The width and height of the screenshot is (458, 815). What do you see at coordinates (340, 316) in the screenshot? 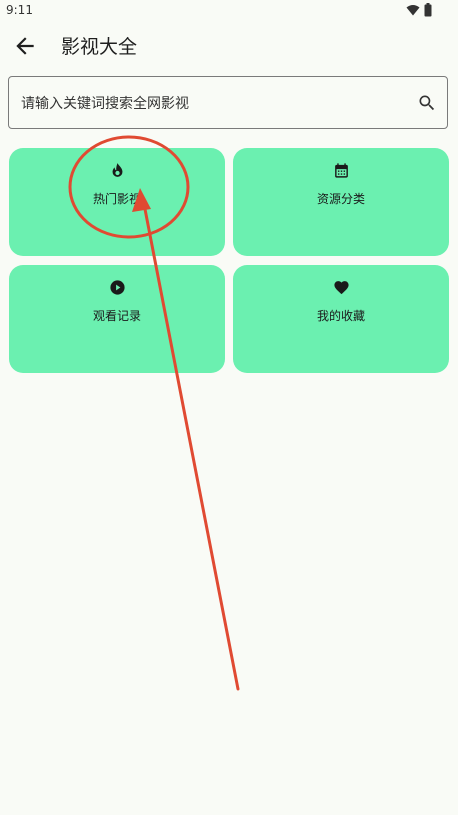
I see `tile-label: 我的收藏` at bounding box center [340, 316].